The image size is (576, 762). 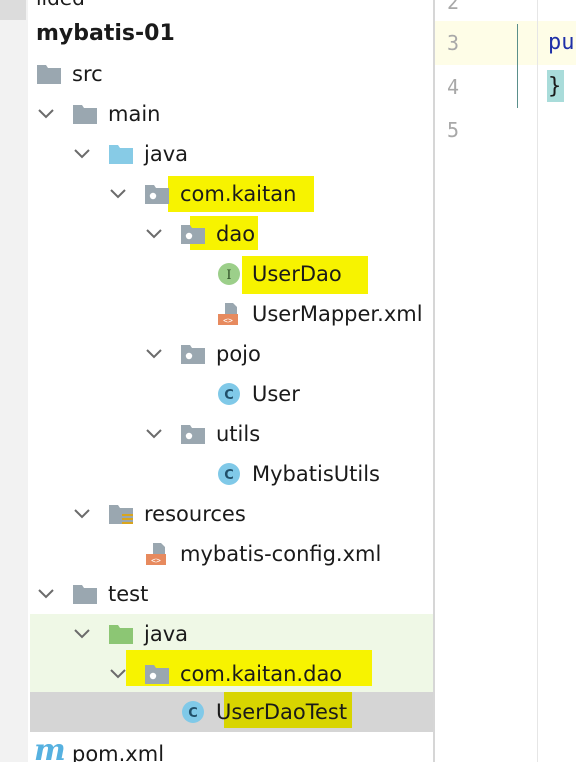 What do you see at coordinates (276, 394) in the screenshot?
I see `tree-item-label: User` at bounding box center [276, 394].